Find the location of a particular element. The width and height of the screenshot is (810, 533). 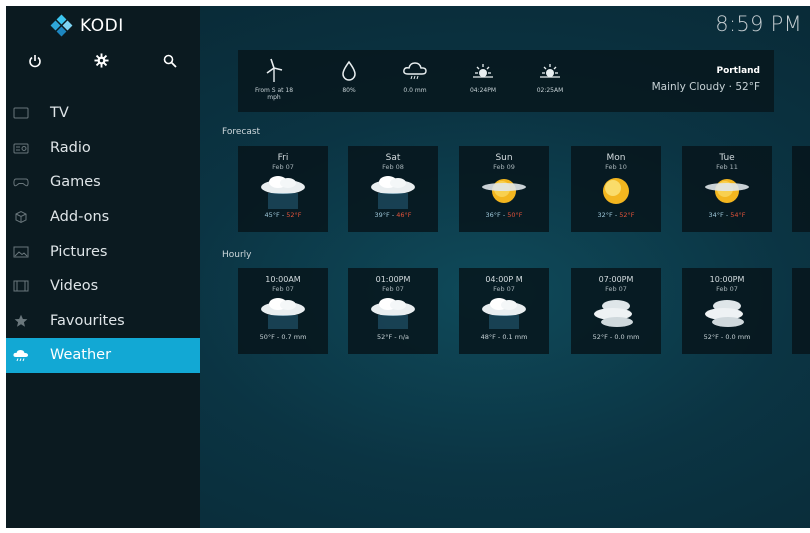

menu-item-label: Pictures is located at coordinates (79, 251).